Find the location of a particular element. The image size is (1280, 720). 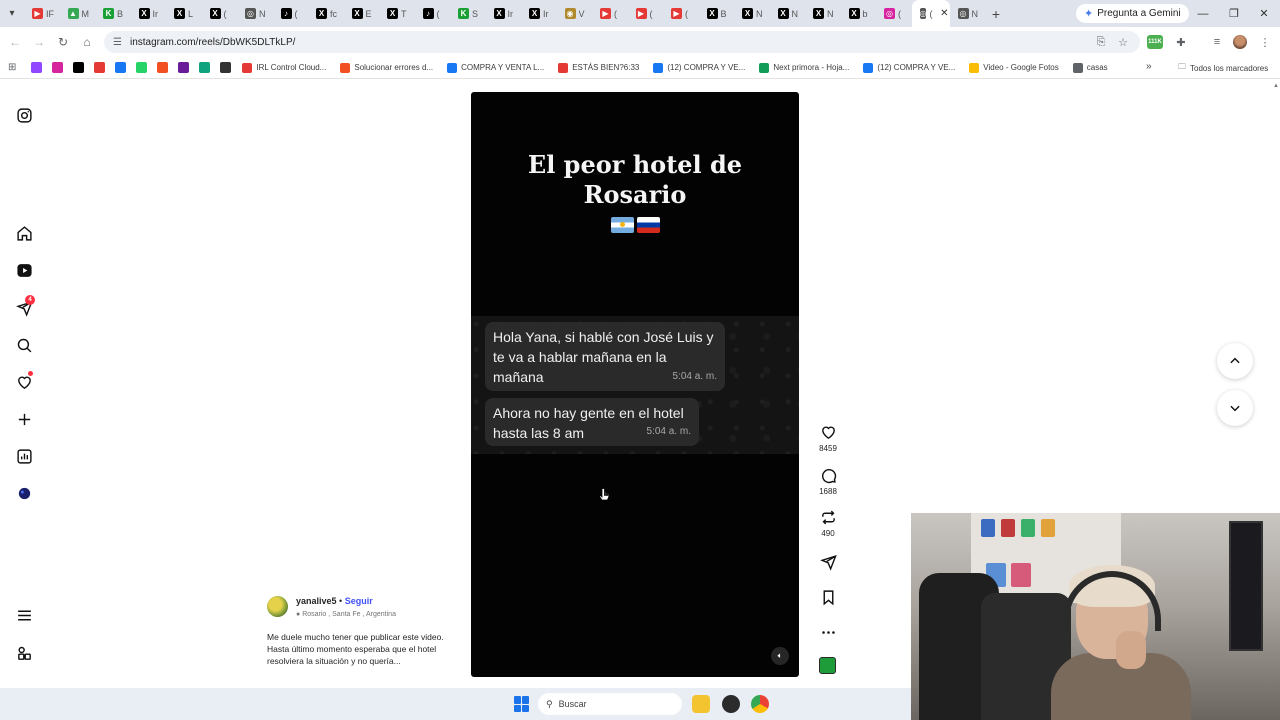

all-bookmarks-folder: 🗀 Todos los marcadores is located at coordinates (1223, 68).